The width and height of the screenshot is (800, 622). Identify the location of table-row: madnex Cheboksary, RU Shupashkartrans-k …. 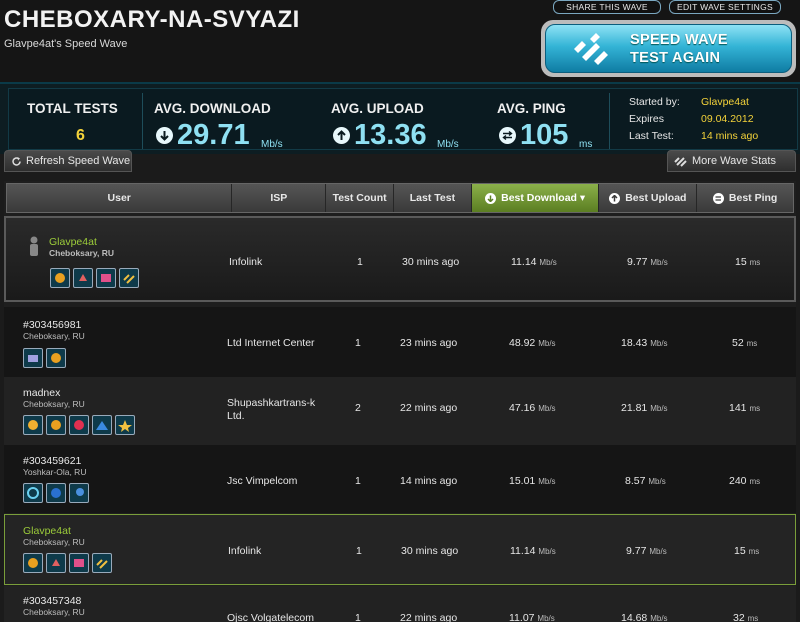
(400, 411).